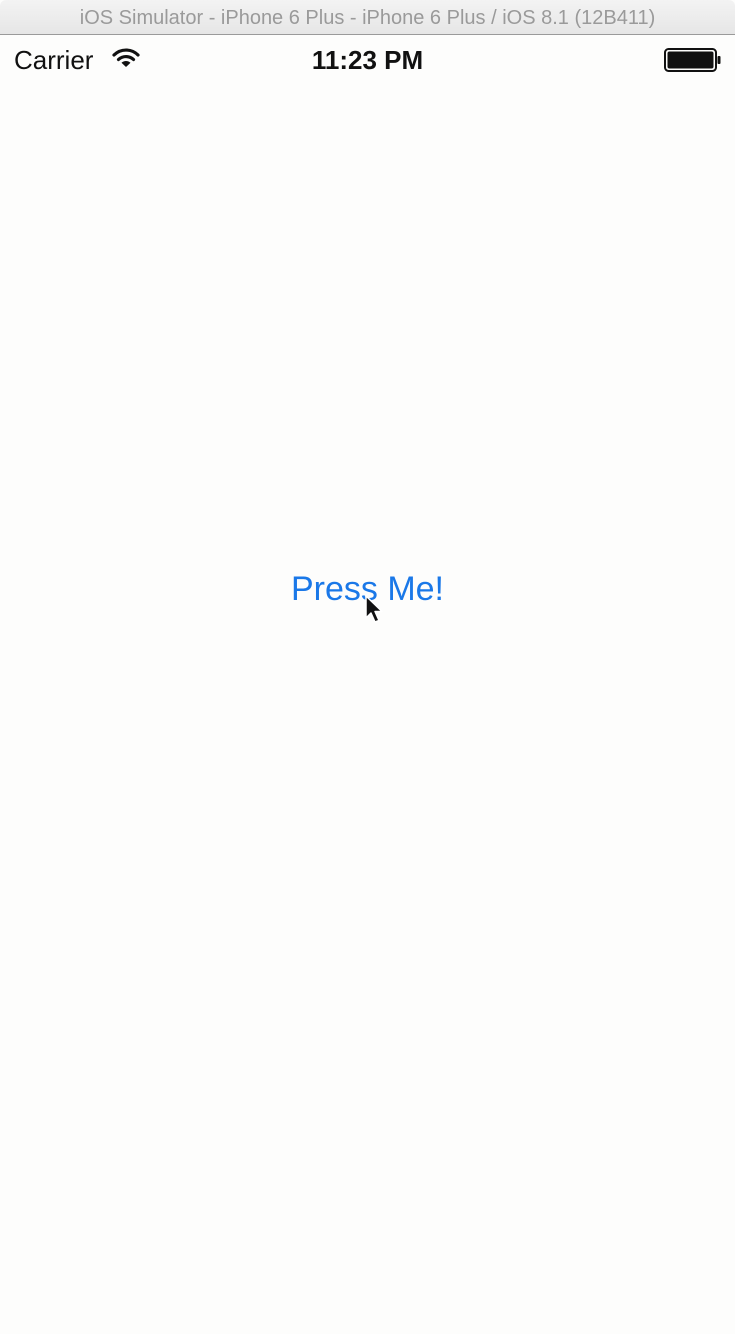 This screenshot has height=1334, width=735. What do you see at coordinates (374, 609) in the screenshot?
I see `mouse-pointer-icon` at bounding box center [374, 609].